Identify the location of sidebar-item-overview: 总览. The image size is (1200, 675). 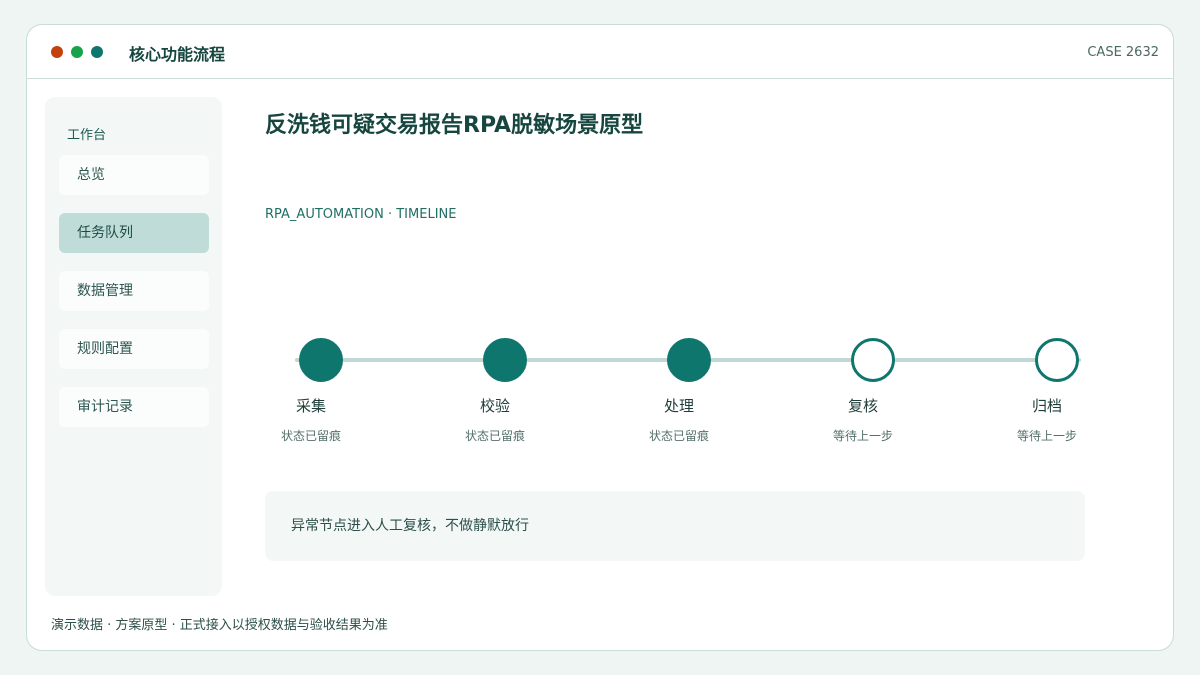
(134, 175).